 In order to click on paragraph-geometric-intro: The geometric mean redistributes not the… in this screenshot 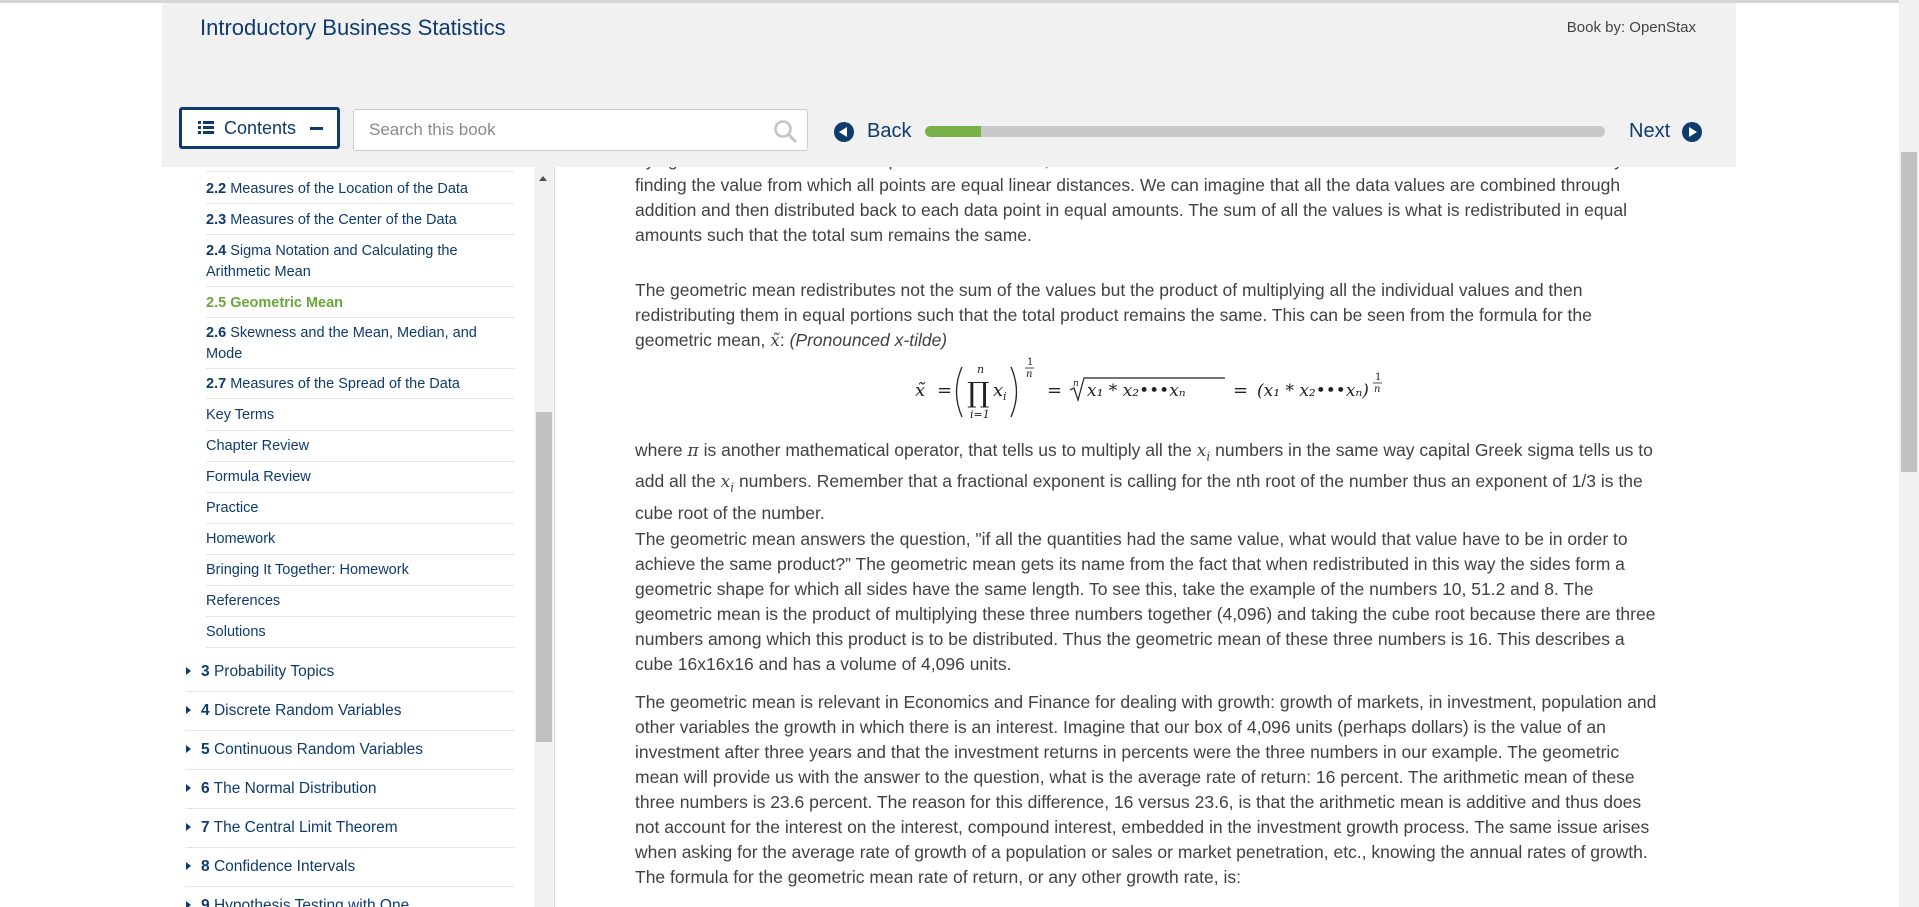, I will do `click(1113, 315)`.